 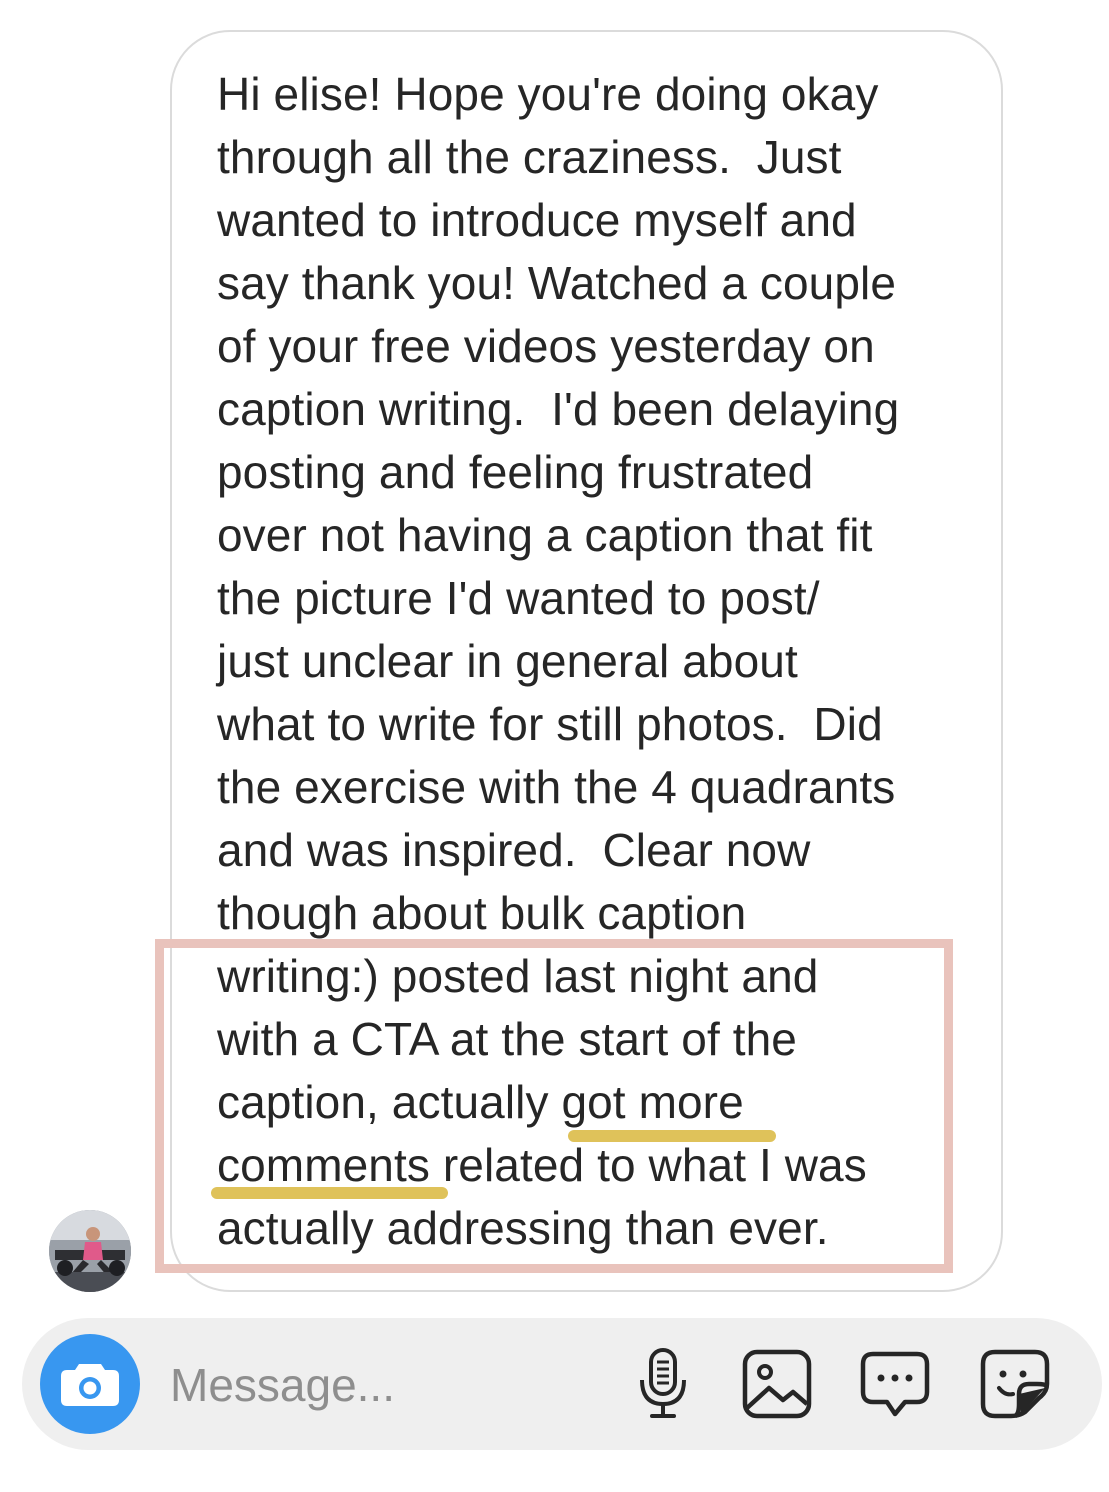 I want to click on microphone-icon, so click(x=663, y=1383).